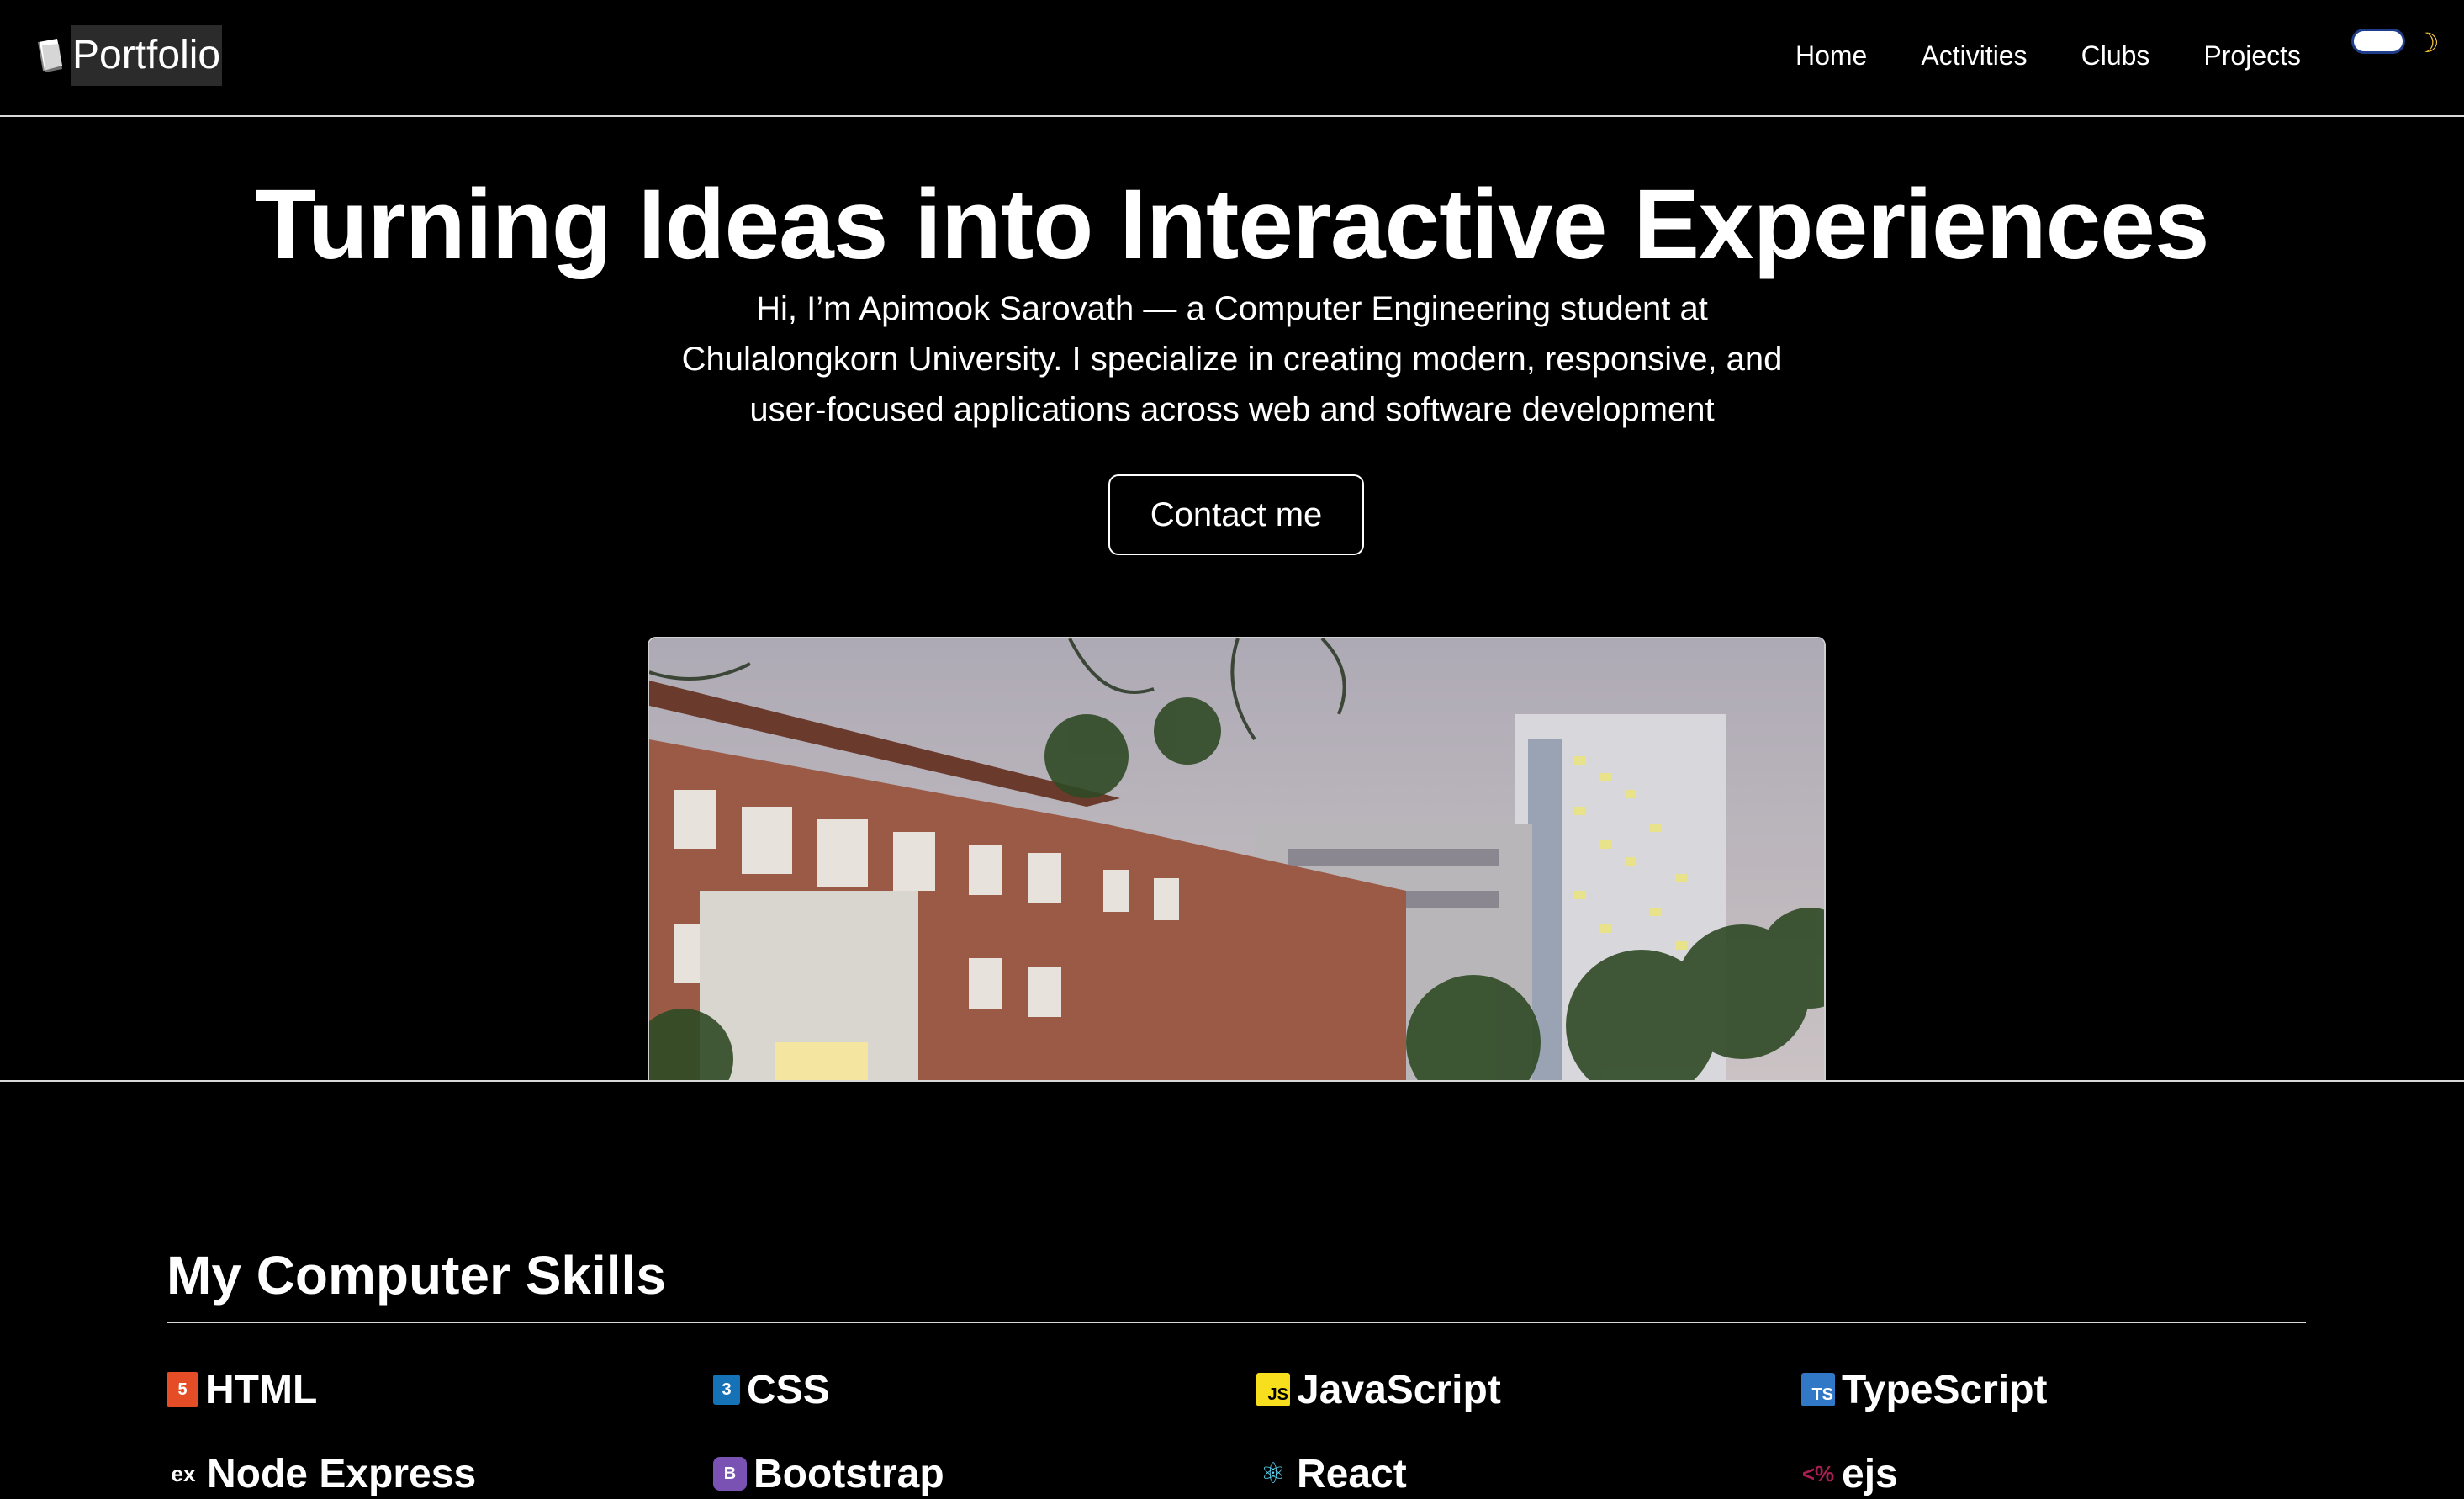  I want to click on skill-css: 3 CSS, so click(771, 1389).